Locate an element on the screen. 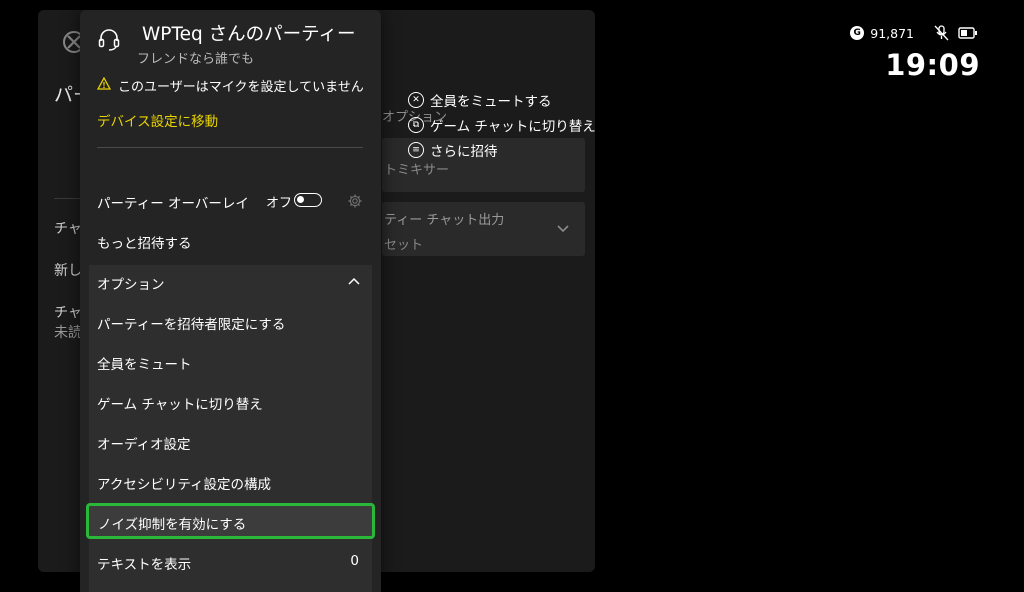 The width and height of the screenshot is (1024, 592). menu-button-icon: ≡ is located at coordinates (416, 149).